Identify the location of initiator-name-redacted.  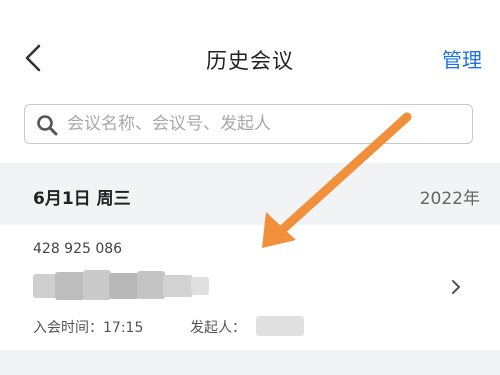
(280, 326).